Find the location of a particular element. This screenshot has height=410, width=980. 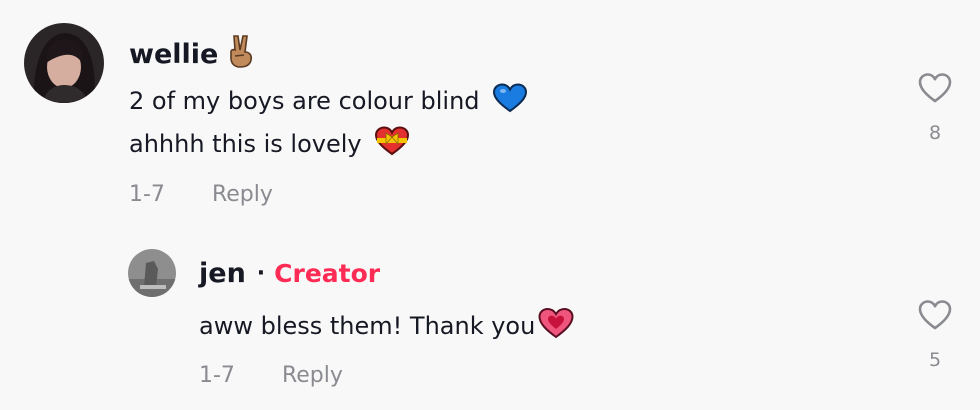

comment-text: aww bless them! Thank you is located at coordinates (367, 326).